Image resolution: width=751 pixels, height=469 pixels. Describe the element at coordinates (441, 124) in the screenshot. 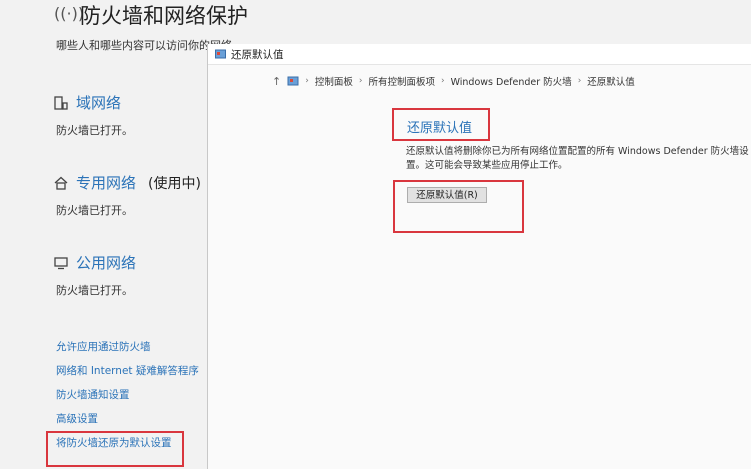

I see `highlight-dialog-heading` at that location.